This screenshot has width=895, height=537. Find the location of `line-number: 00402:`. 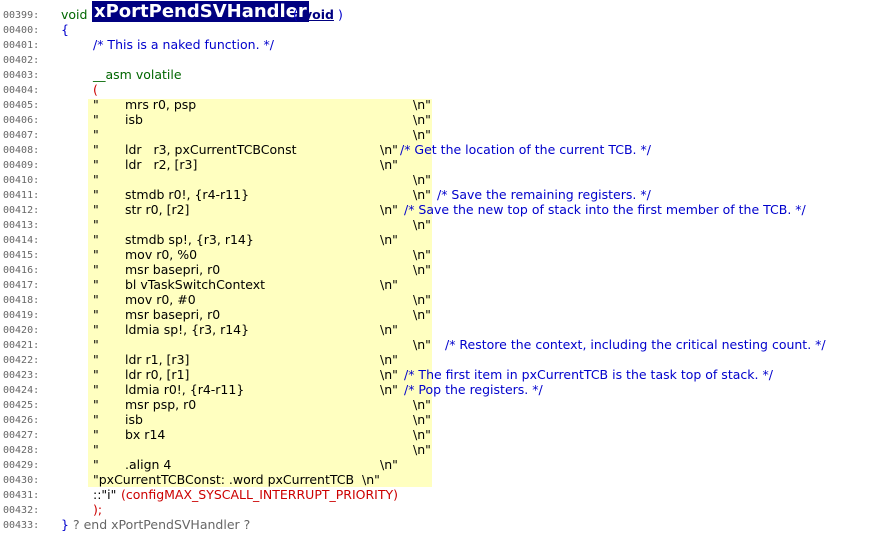

line-number: 00402: is located at coordinates (21, 60).